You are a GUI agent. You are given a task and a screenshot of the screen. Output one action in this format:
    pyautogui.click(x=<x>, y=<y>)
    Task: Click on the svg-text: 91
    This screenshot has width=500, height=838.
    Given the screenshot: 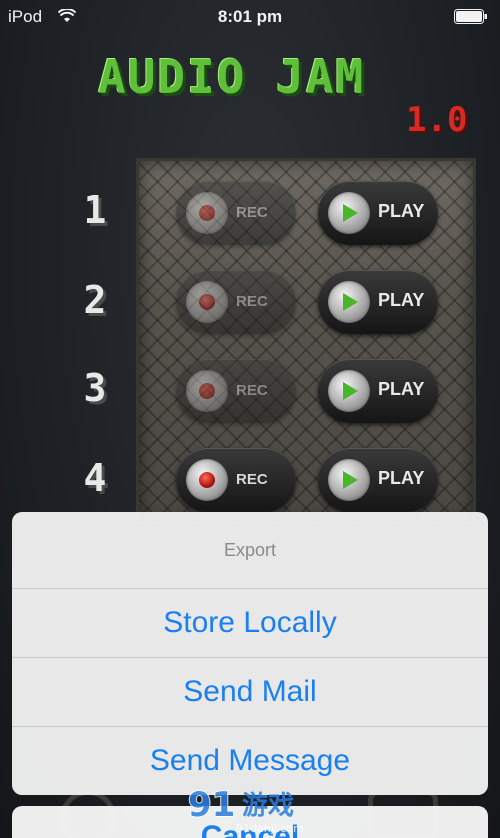 What is the action you would take?
    pyautogui.click(x=211, y=805)
    